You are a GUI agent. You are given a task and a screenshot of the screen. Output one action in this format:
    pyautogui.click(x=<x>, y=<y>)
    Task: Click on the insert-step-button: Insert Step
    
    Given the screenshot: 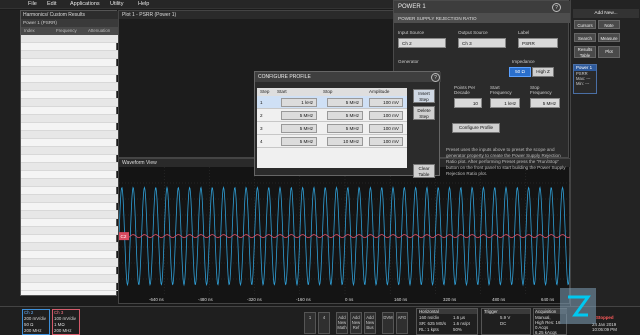 What is the action you would take?
    pyautogui.click(x=424, y=96)
    